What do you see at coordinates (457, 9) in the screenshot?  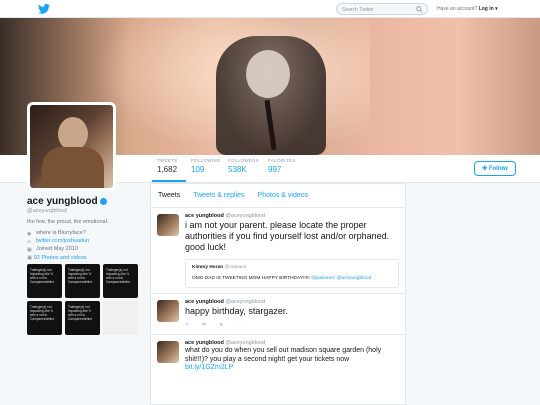 I see `login-prompt-text: Have an account?` at bounding box center [457, 9].